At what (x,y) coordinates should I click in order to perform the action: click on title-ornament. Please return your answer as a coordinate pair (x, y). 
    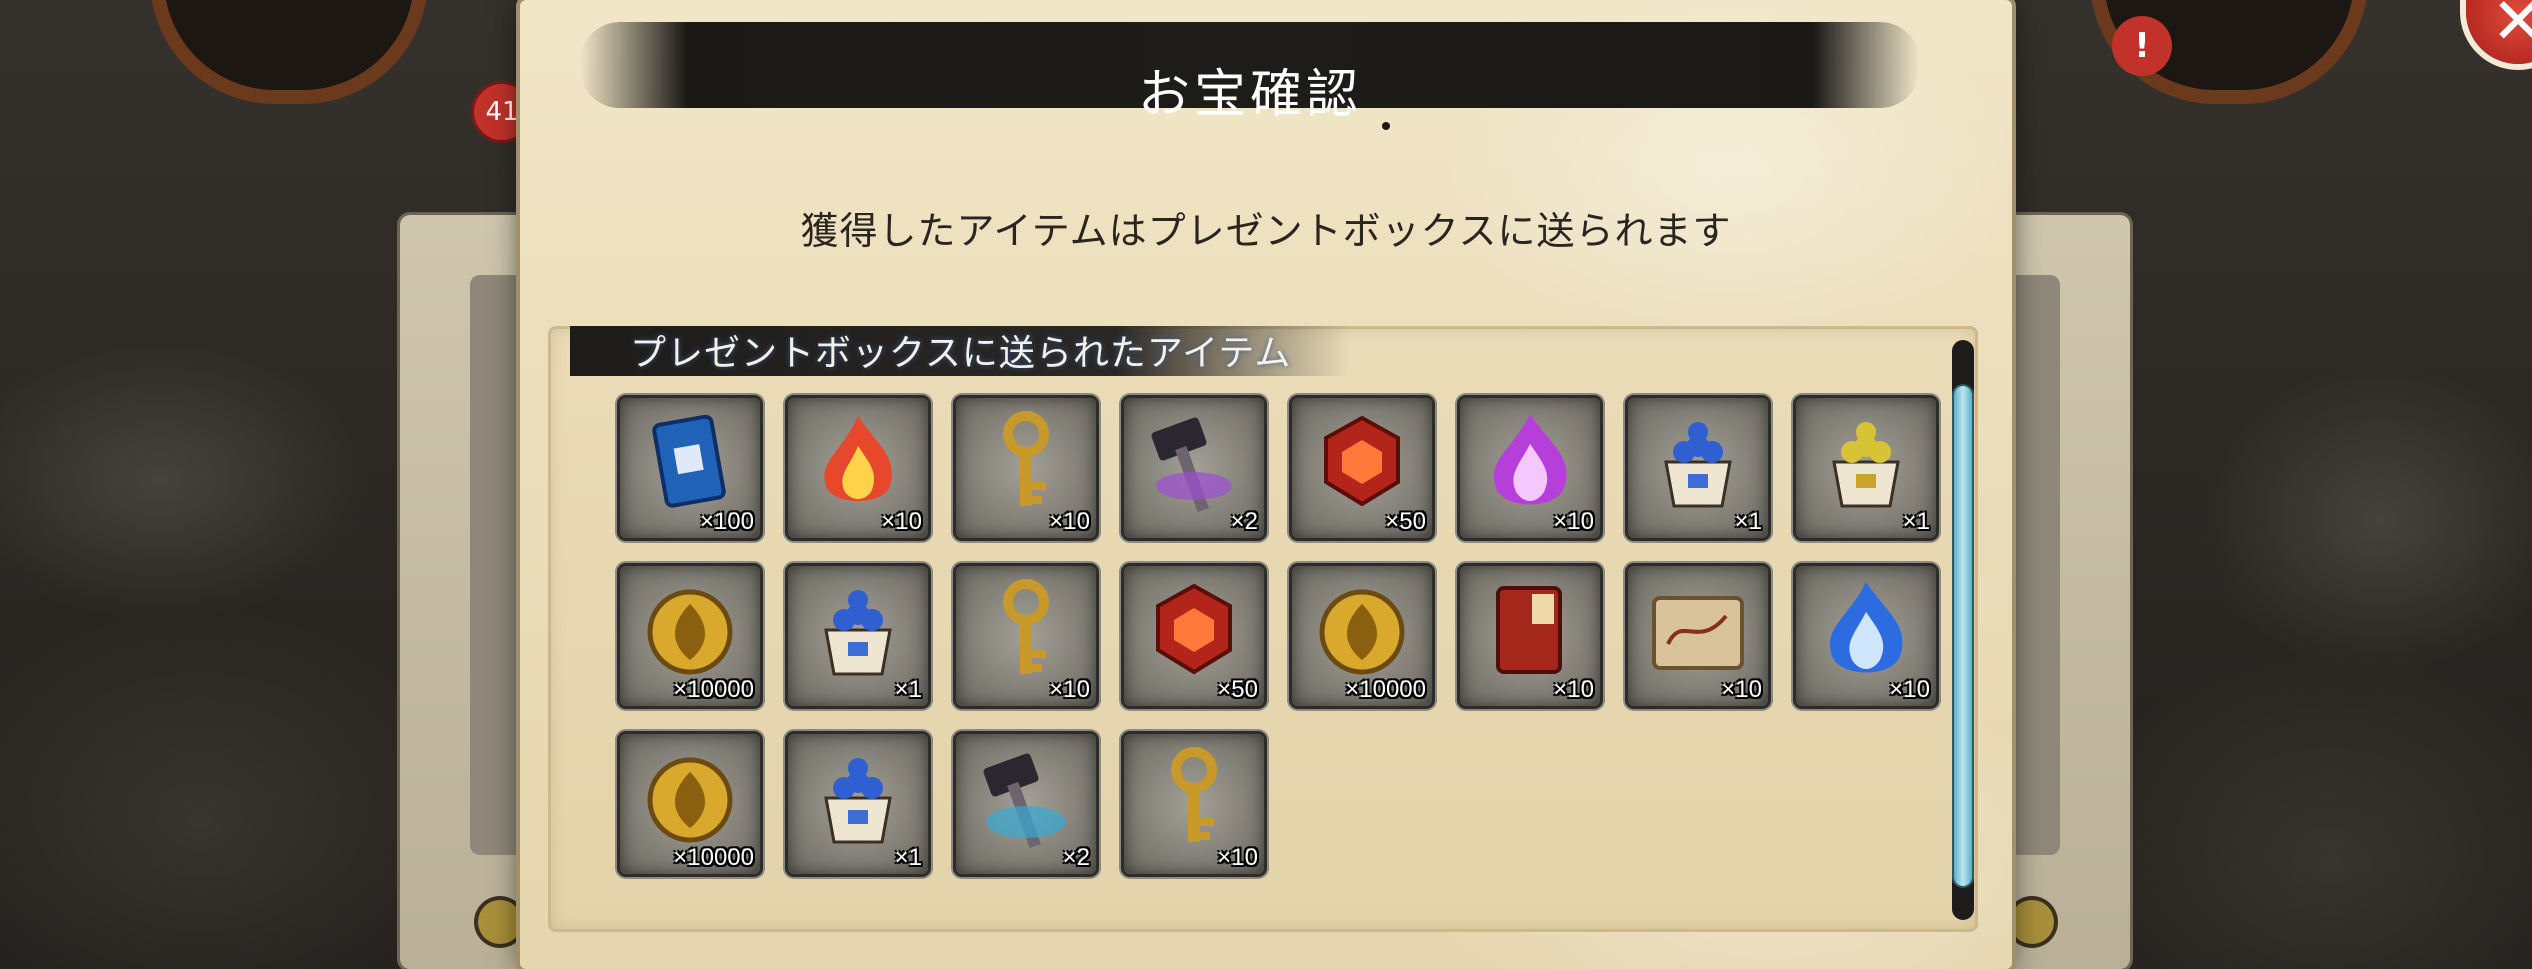
    Looking at the image, I should click on (1386, 126).